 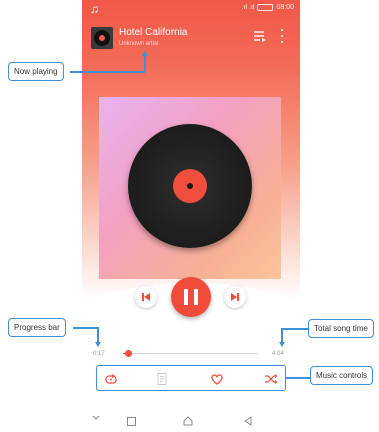 I want to click on disc-hole, so click(x=190, y=186).